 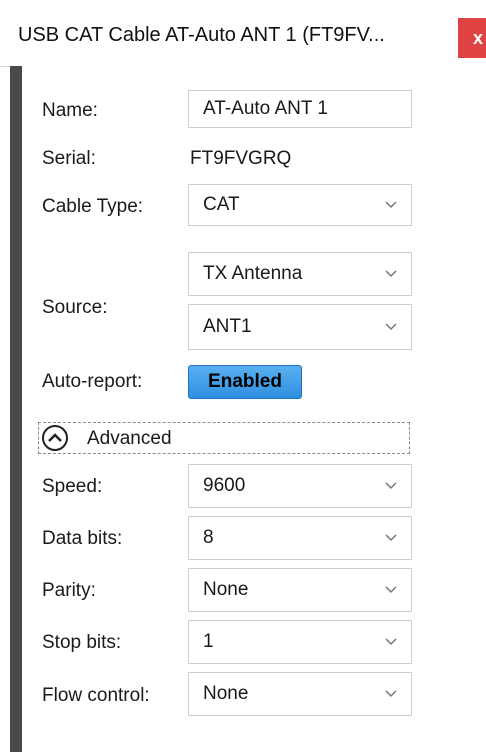 What do you see at coordinates (300, 694) in the screenshot?
I see `flow-control-dropdown: None` at bounding box center [300, 694].